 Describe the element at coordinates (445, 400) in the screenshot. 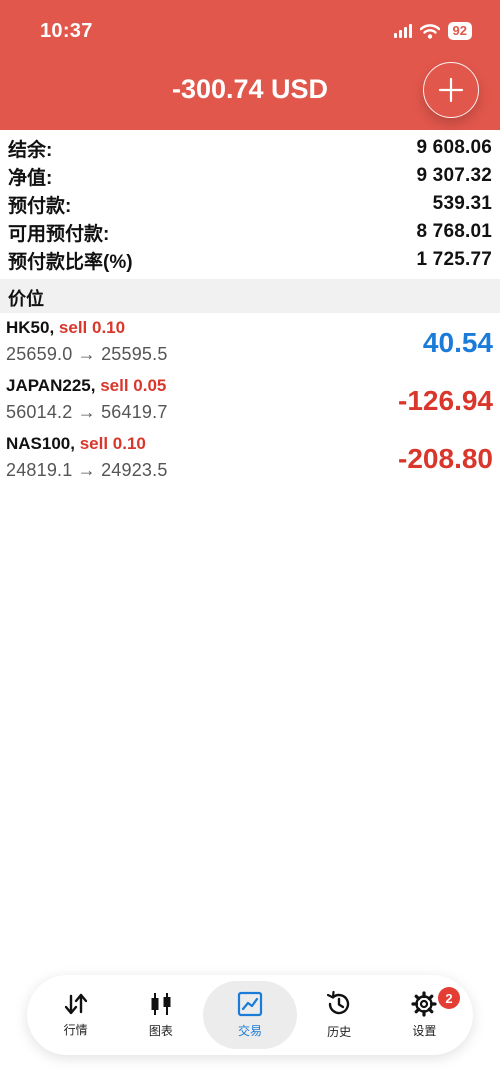

I see `position-profit: -126.94` at that location.